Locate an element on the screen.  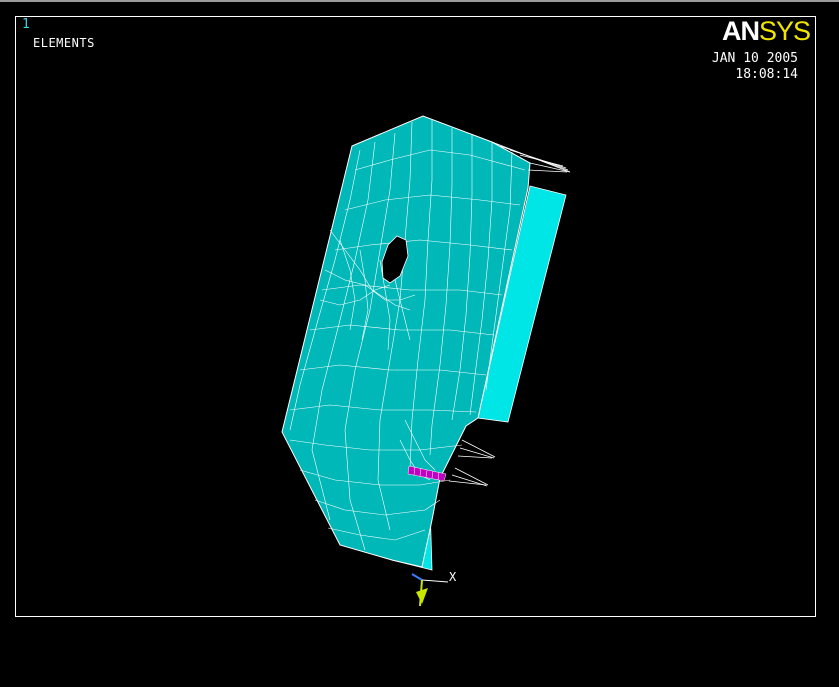
coordinate-triad-icon is located at coordinates (430, 590).